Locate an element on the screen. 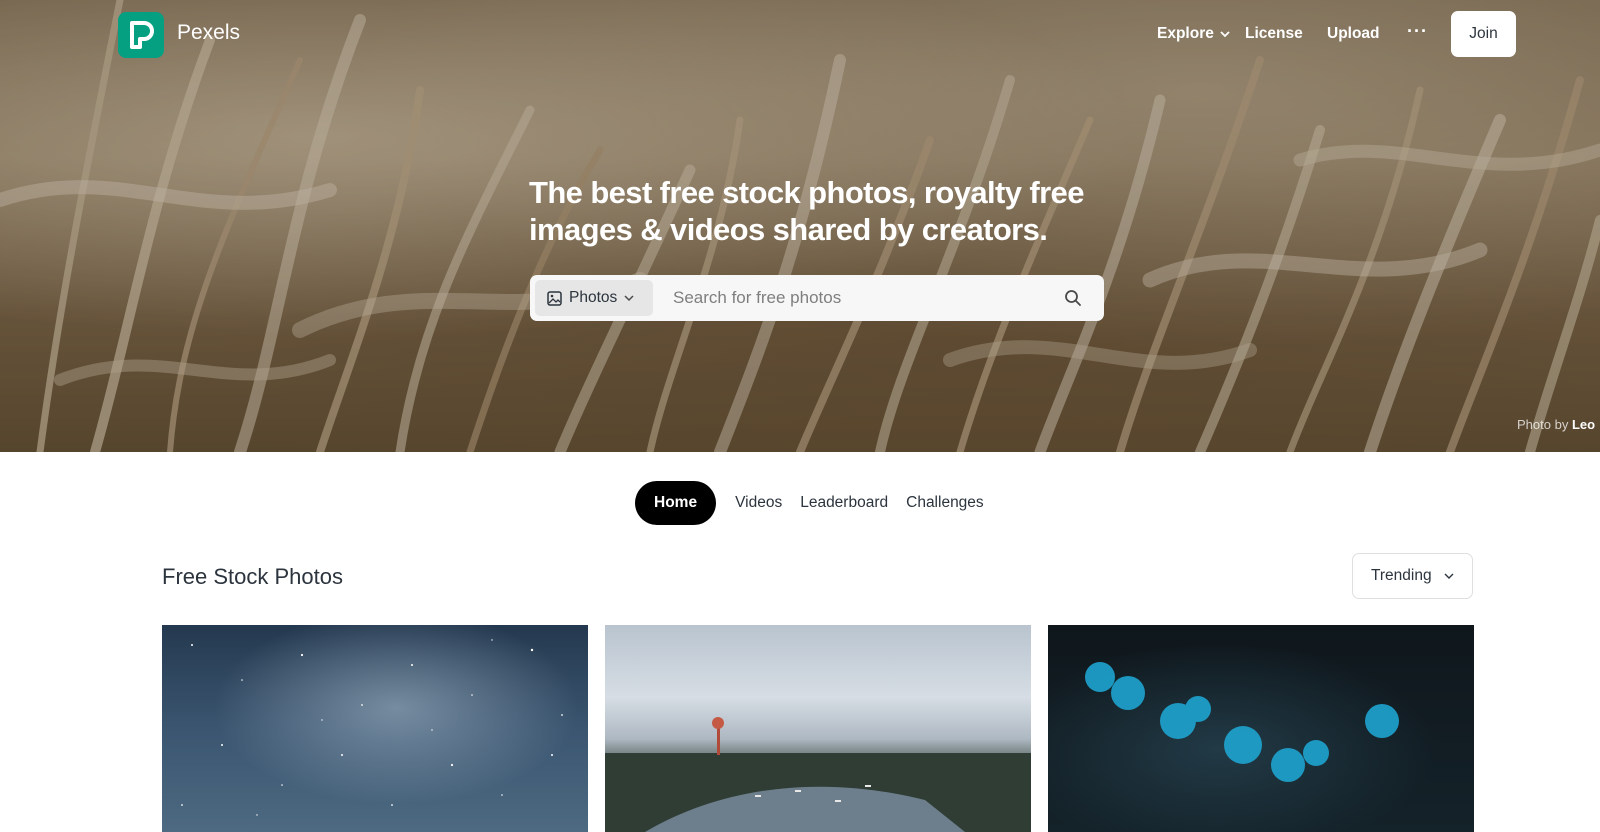  search-input is located at coordinates (868, 298).